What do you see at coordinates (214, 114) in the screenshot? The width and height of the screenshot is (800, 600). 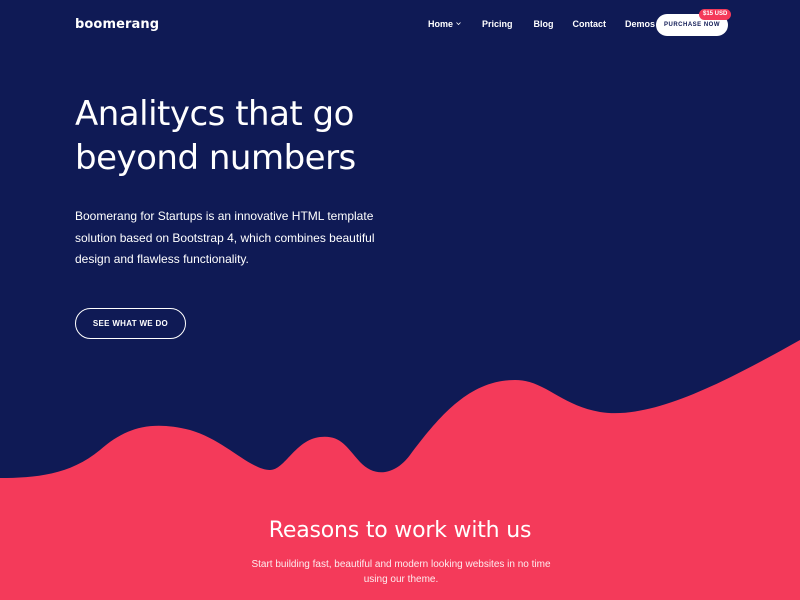 I see `hero-title-line-1: Analitycs that go` at bounding box center [214, 114].